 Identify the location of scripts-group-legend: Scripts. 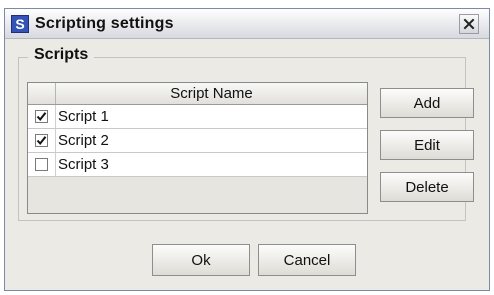
(61, 55).